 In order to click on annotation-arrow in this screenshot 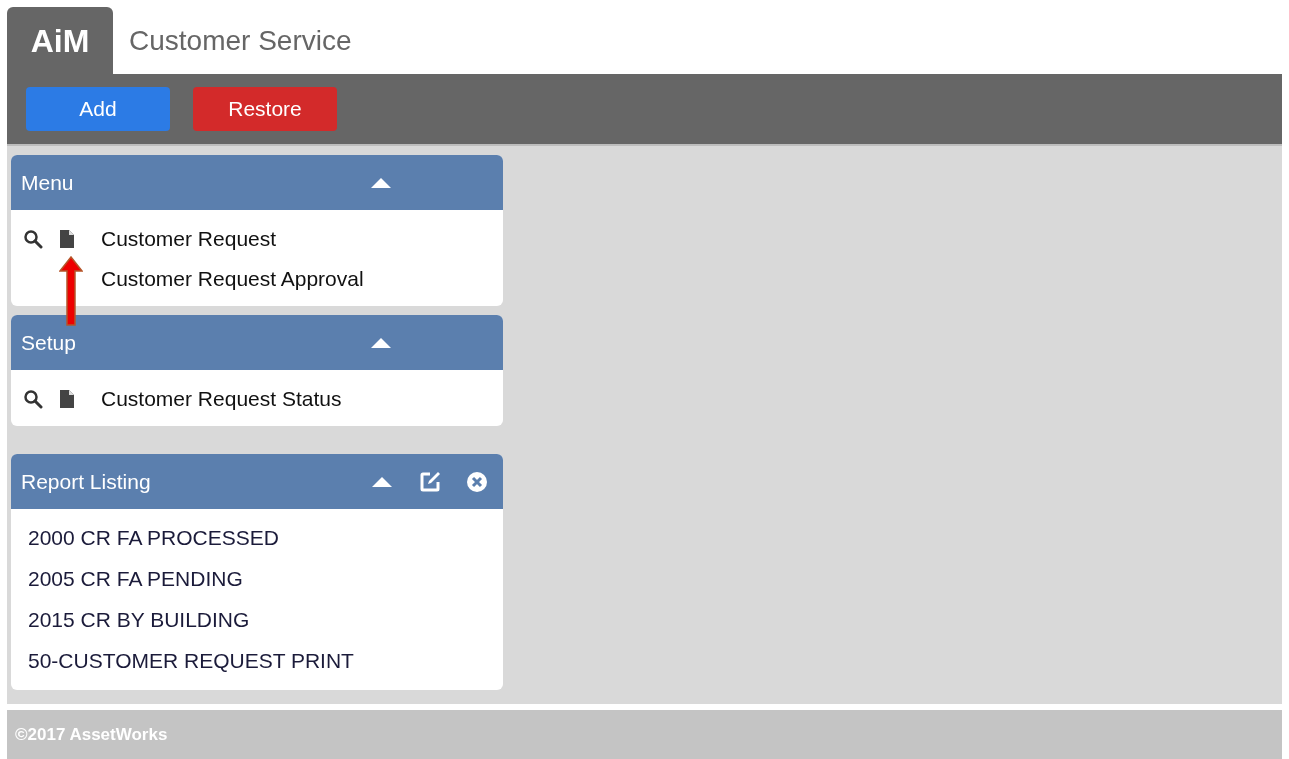, I will do `click(71, 291)`.